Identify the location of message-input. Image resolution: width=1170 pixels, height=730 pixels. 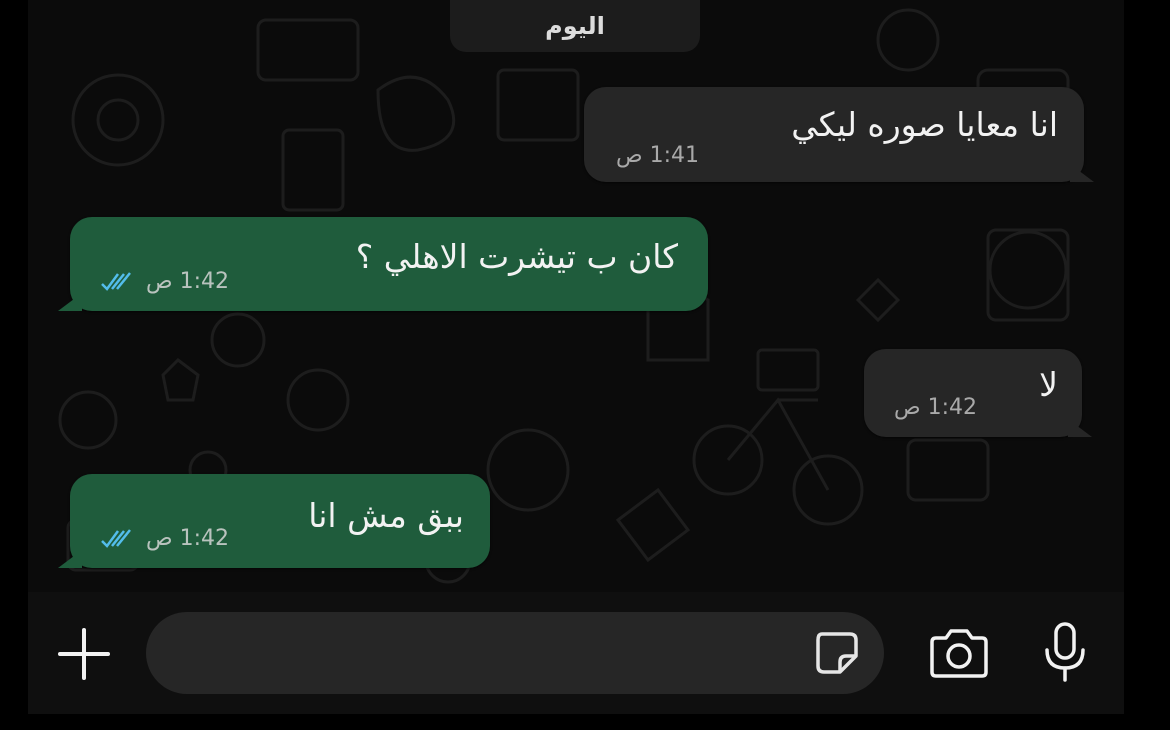
(515, 653).